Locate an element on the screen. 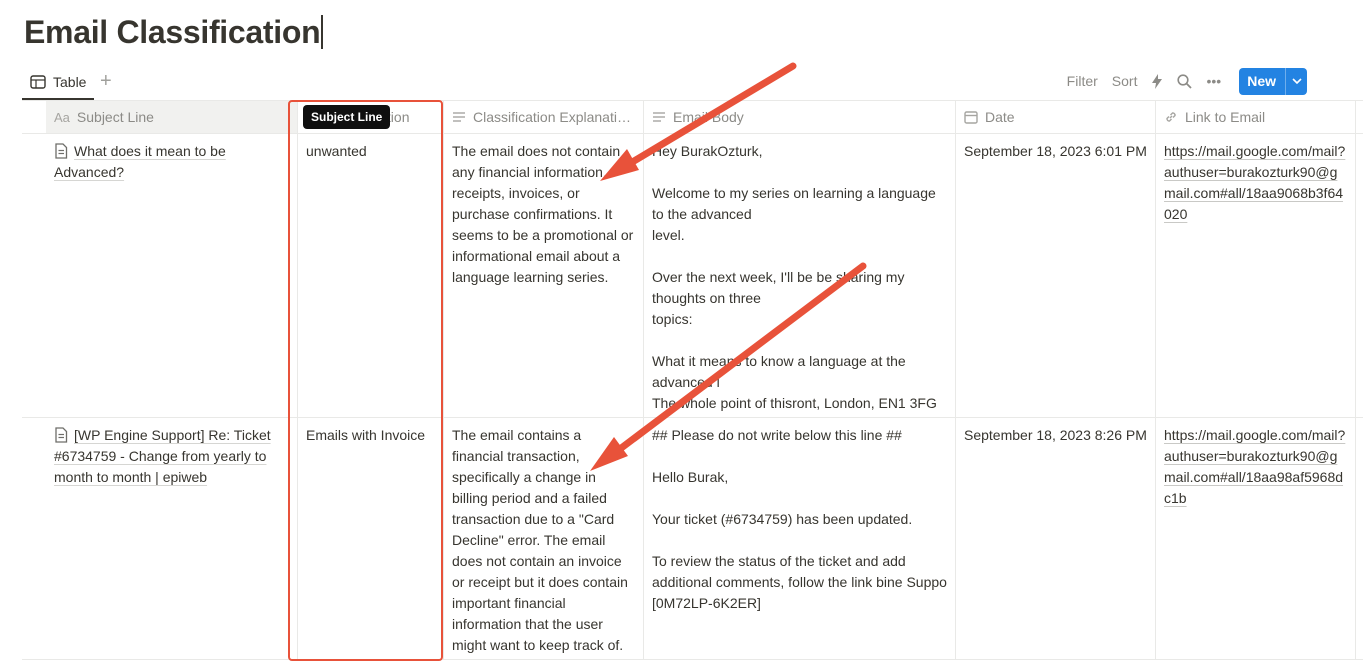  add-view-button: + is located at coordinates (106, 81).